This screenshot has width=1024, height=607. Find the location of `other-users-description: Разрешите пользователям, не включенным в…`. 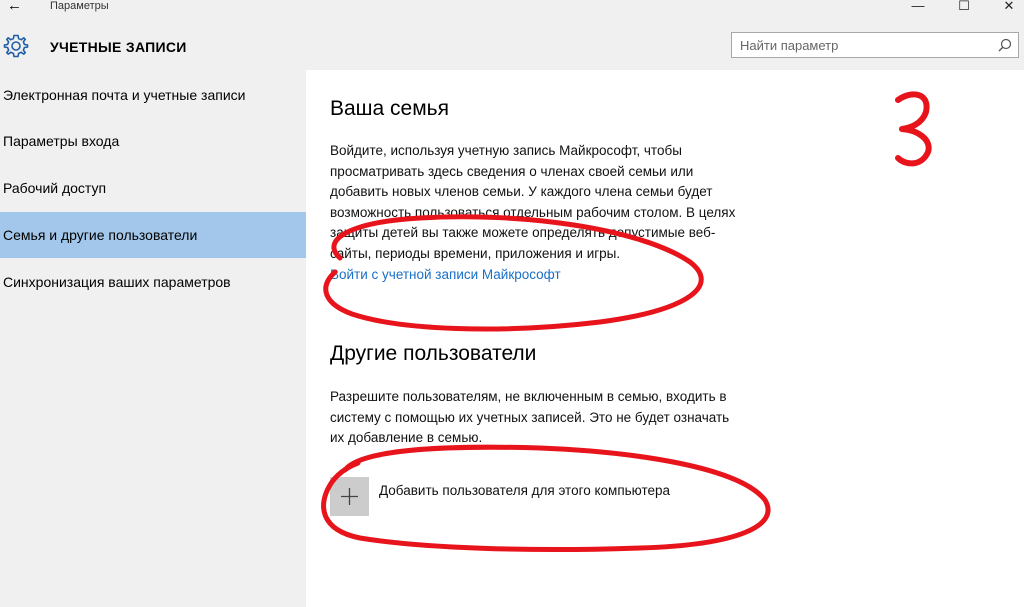

other-users-description: Разрешите пользователям, не включенным в… is located at coordinates (555, 418).